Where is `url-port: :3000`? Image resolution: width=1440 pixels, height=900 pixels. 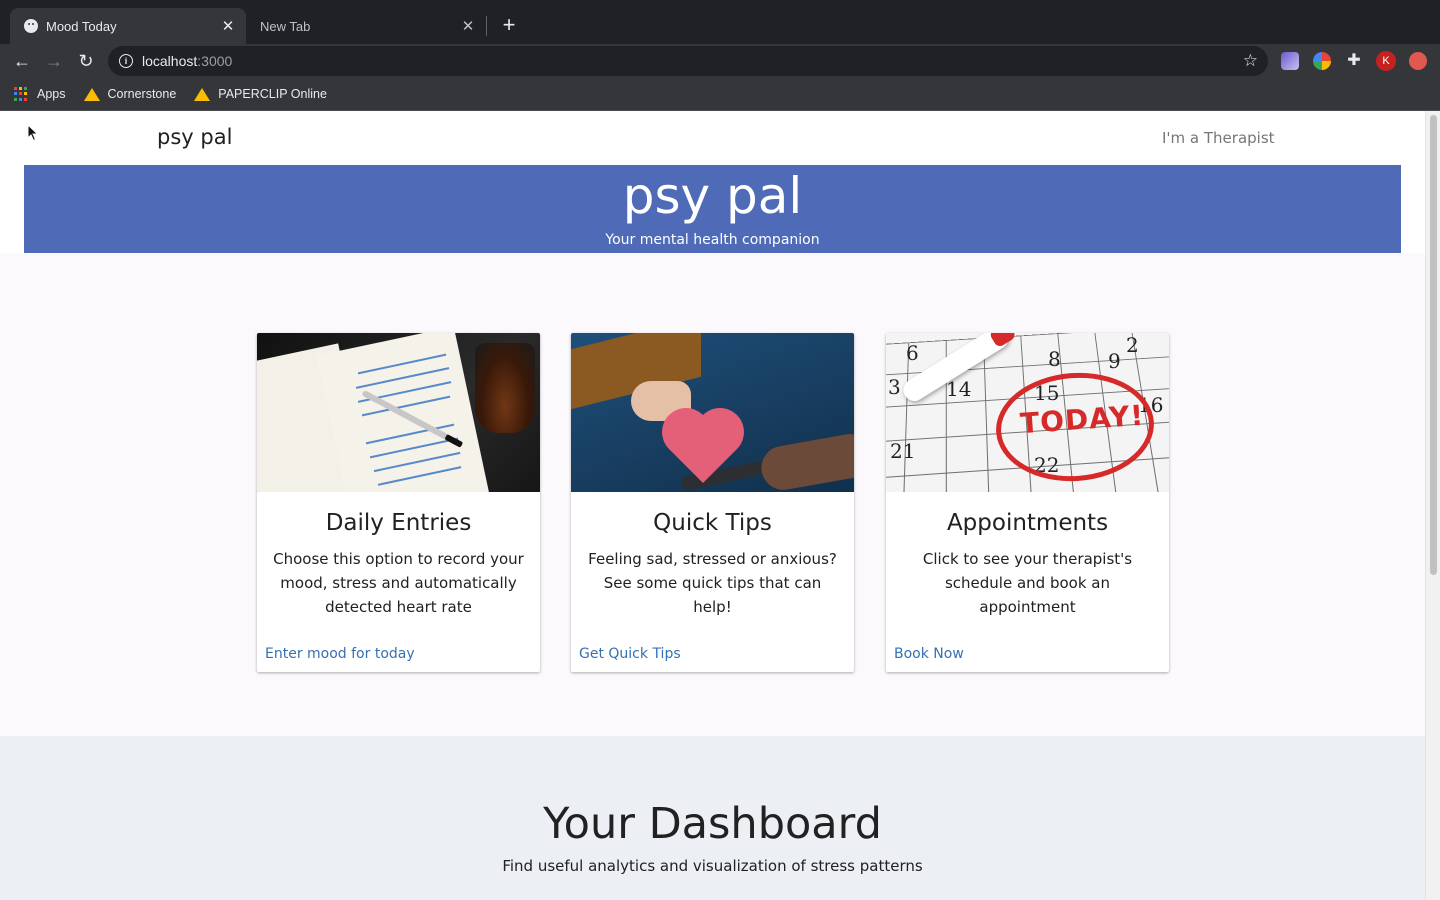 url-port: :3000 is located at coordinates (215, 61).